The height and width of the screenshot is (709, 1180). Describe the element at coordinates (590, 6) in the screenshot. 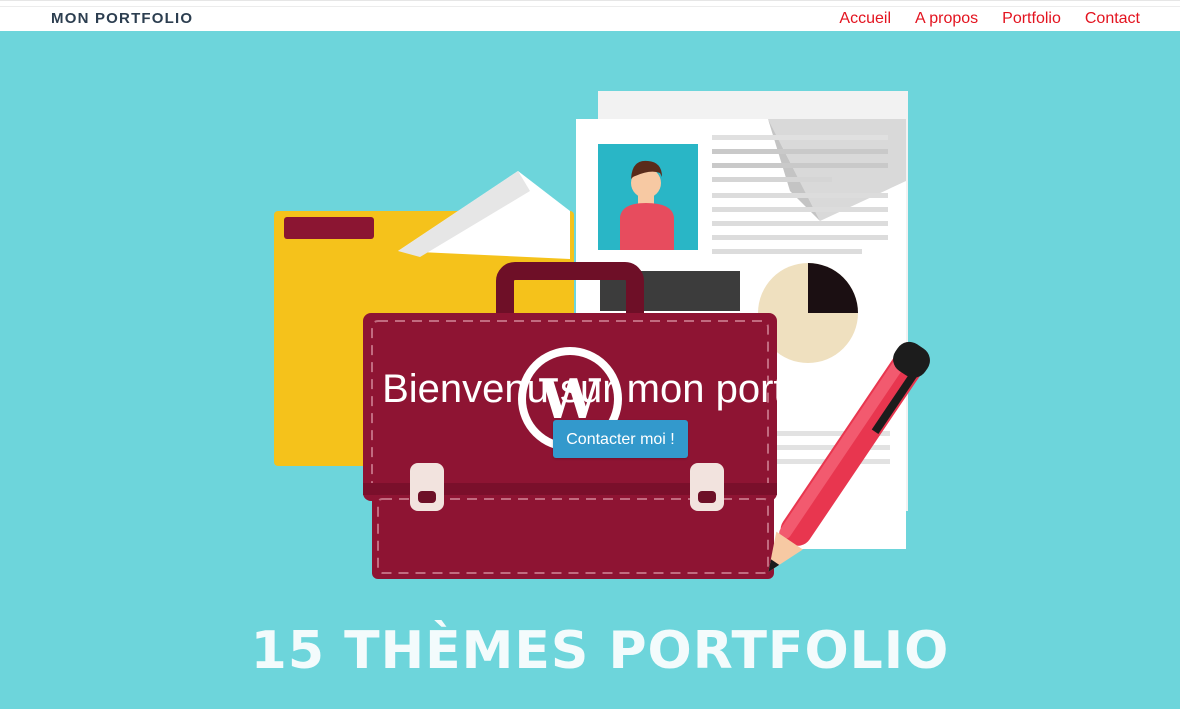

I see `navbar-divider` at that location.